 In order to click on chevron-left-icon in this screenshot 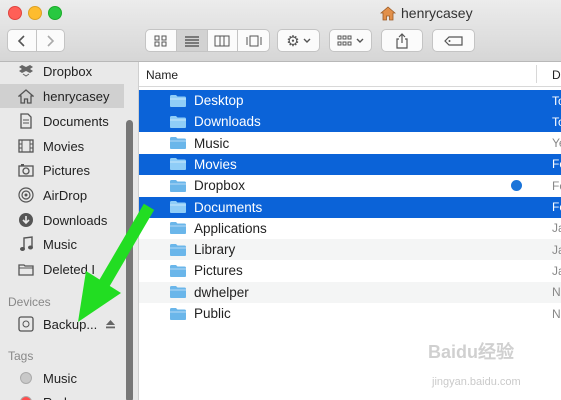, I will do `click(21, 40)`.